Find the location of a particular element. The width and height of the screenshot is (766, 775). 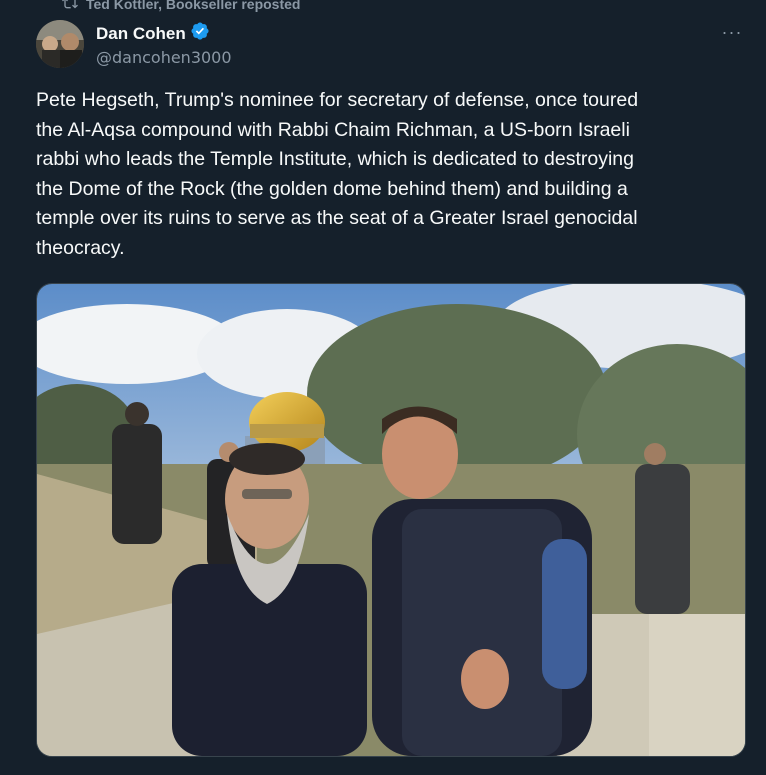

repost-icon is located at coordinates (70, 7).